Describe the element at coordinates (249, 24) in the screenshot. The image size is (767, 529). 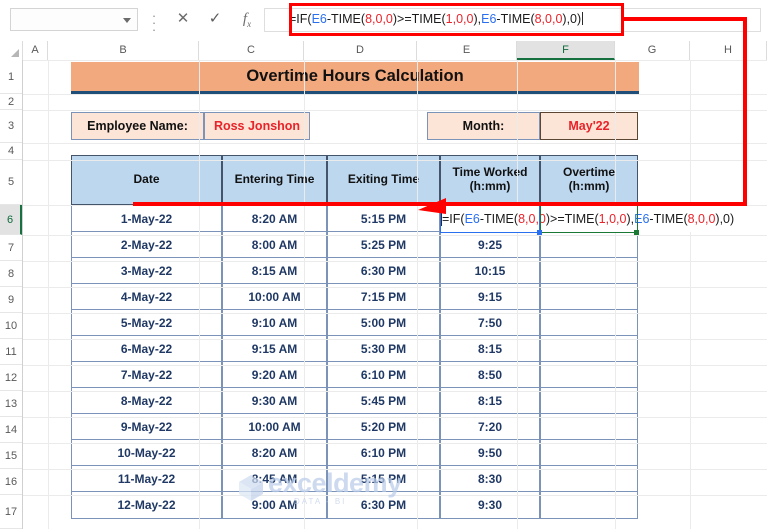
I see `fx-subscript: x` at that location.